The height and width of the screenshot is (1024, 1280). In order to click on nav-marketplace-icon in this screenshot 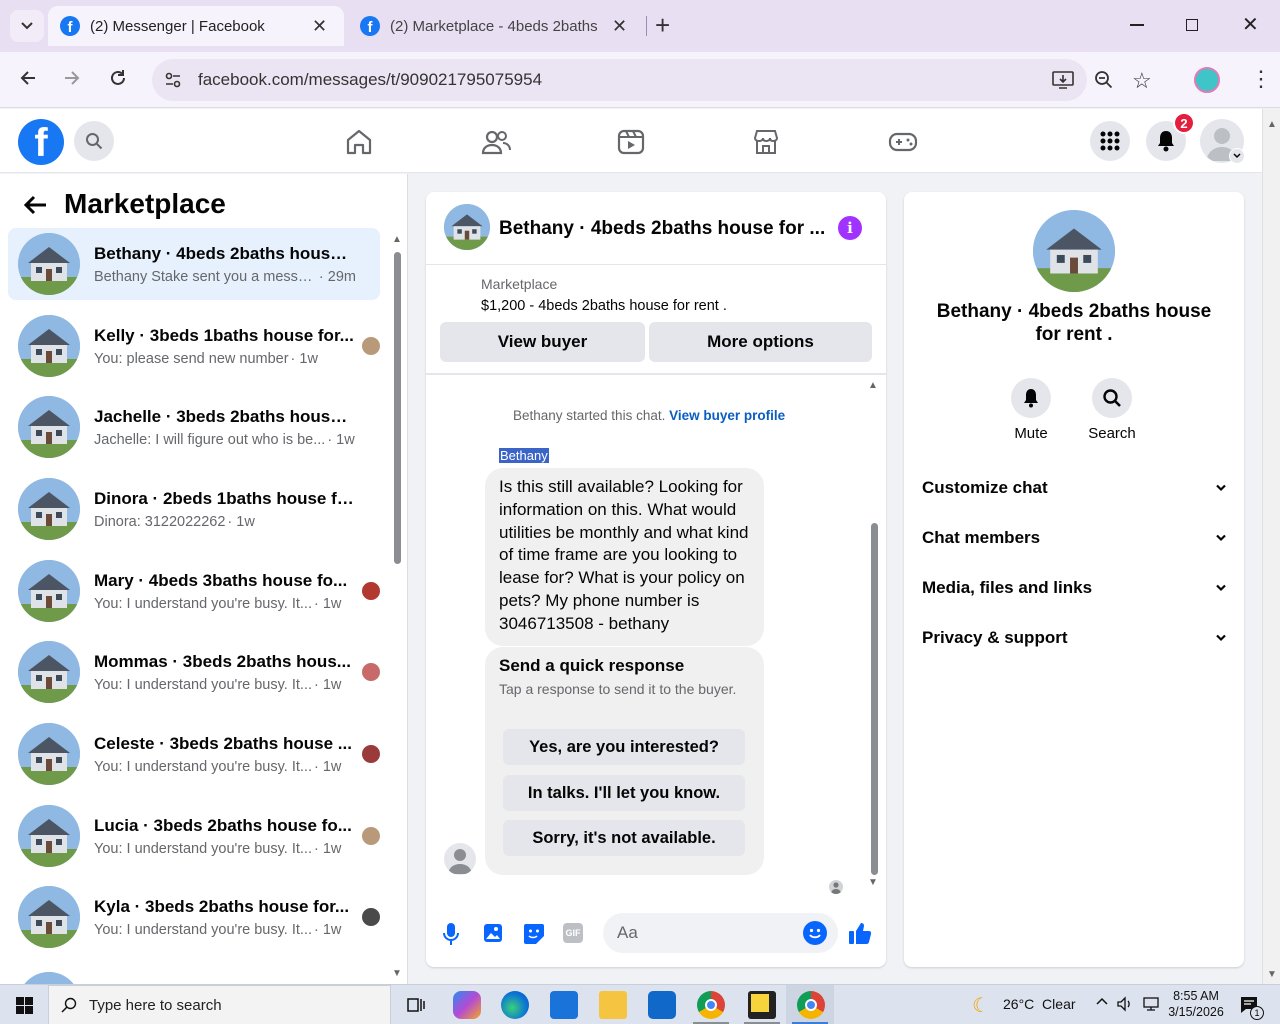, I will do `click(766, 142)`.